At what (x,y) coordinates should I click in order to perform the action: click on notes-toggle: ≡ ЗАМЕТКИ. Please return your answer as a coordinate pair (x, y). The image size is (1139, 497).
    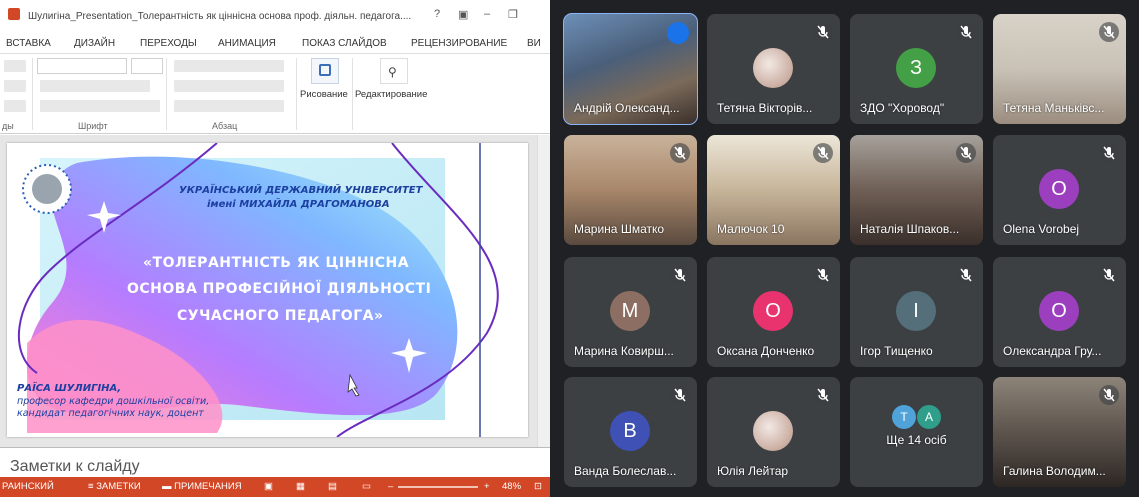
    Looking at the image, I should click on (114, 486).